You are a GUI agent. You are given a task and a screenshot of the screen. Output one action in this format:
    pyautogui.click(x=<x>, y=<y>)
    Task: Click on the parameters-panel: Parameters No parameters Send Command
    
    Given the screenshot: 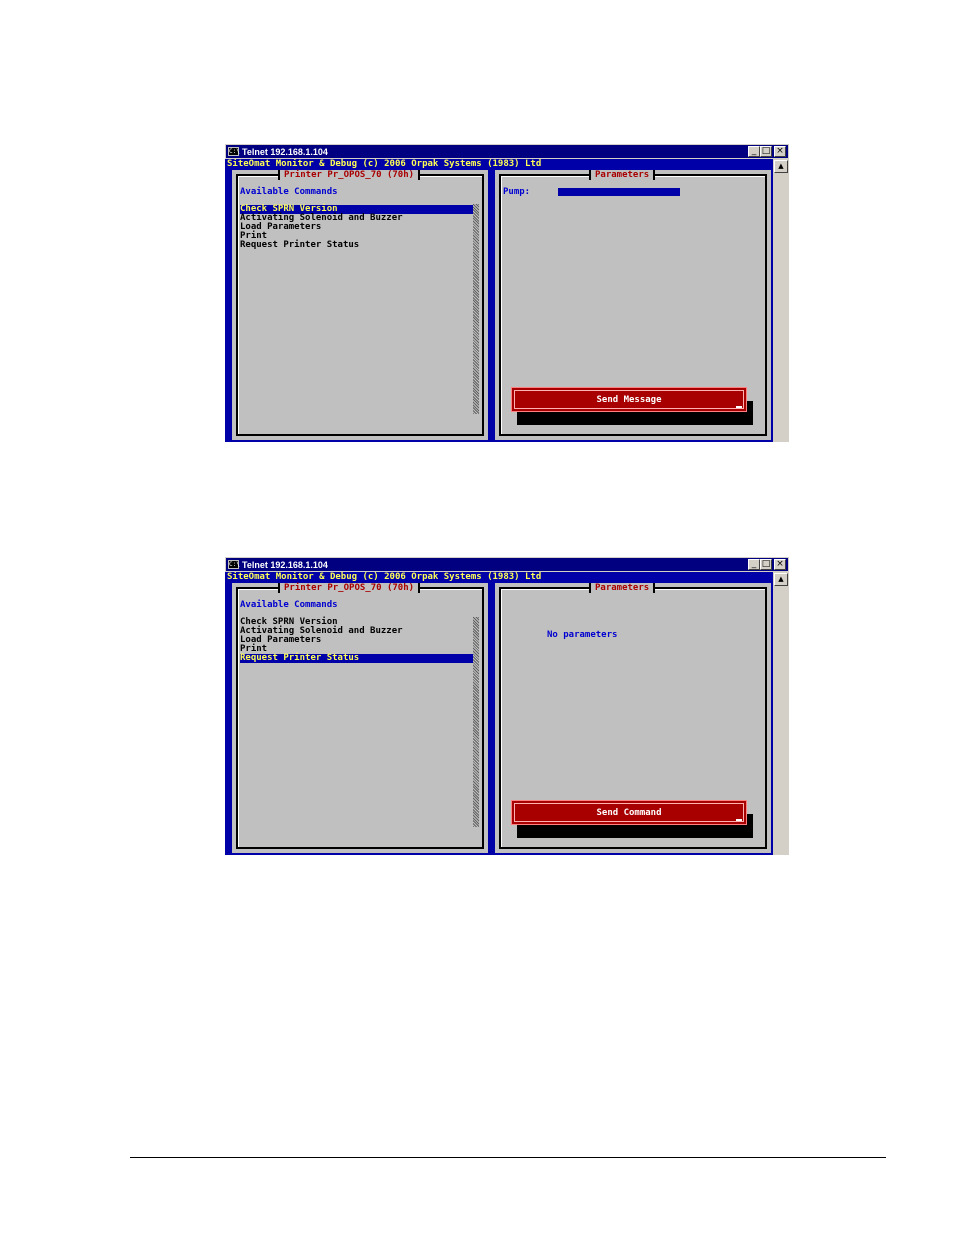 What is the action you would take?
    pyautogui.click(x=633, y=718)
    